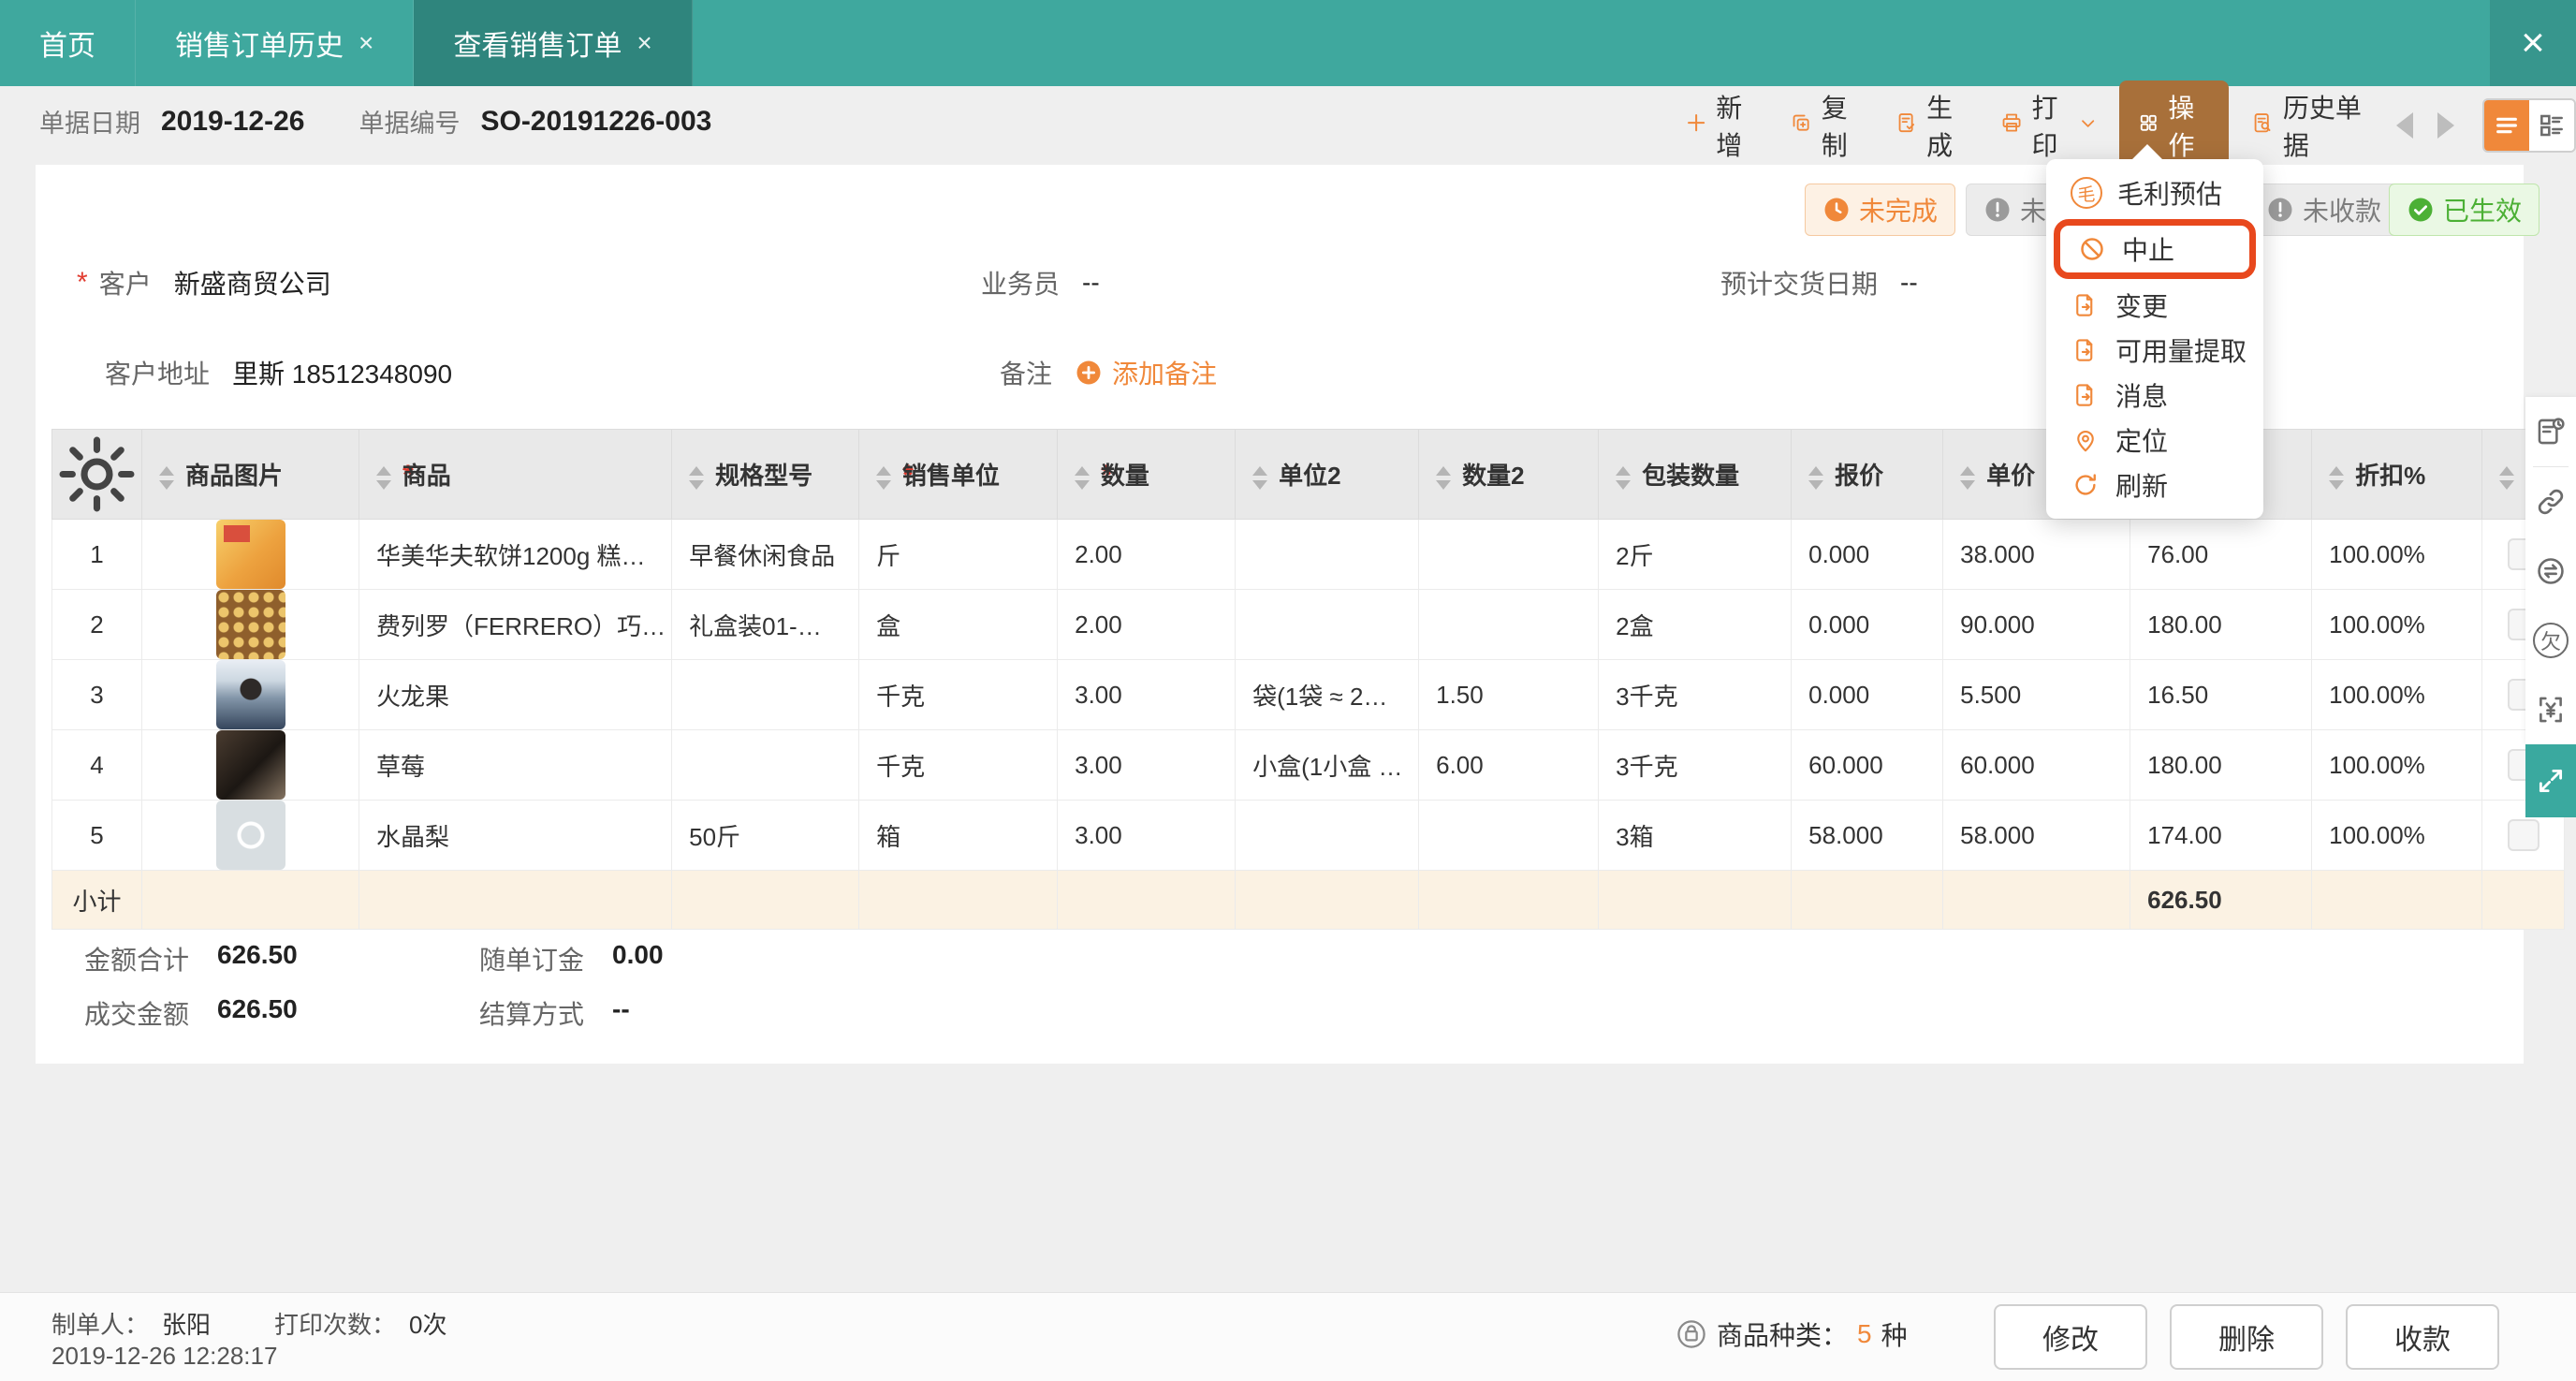  I want to click on menu-item-label: 毛利预估, so click(2170, 194).